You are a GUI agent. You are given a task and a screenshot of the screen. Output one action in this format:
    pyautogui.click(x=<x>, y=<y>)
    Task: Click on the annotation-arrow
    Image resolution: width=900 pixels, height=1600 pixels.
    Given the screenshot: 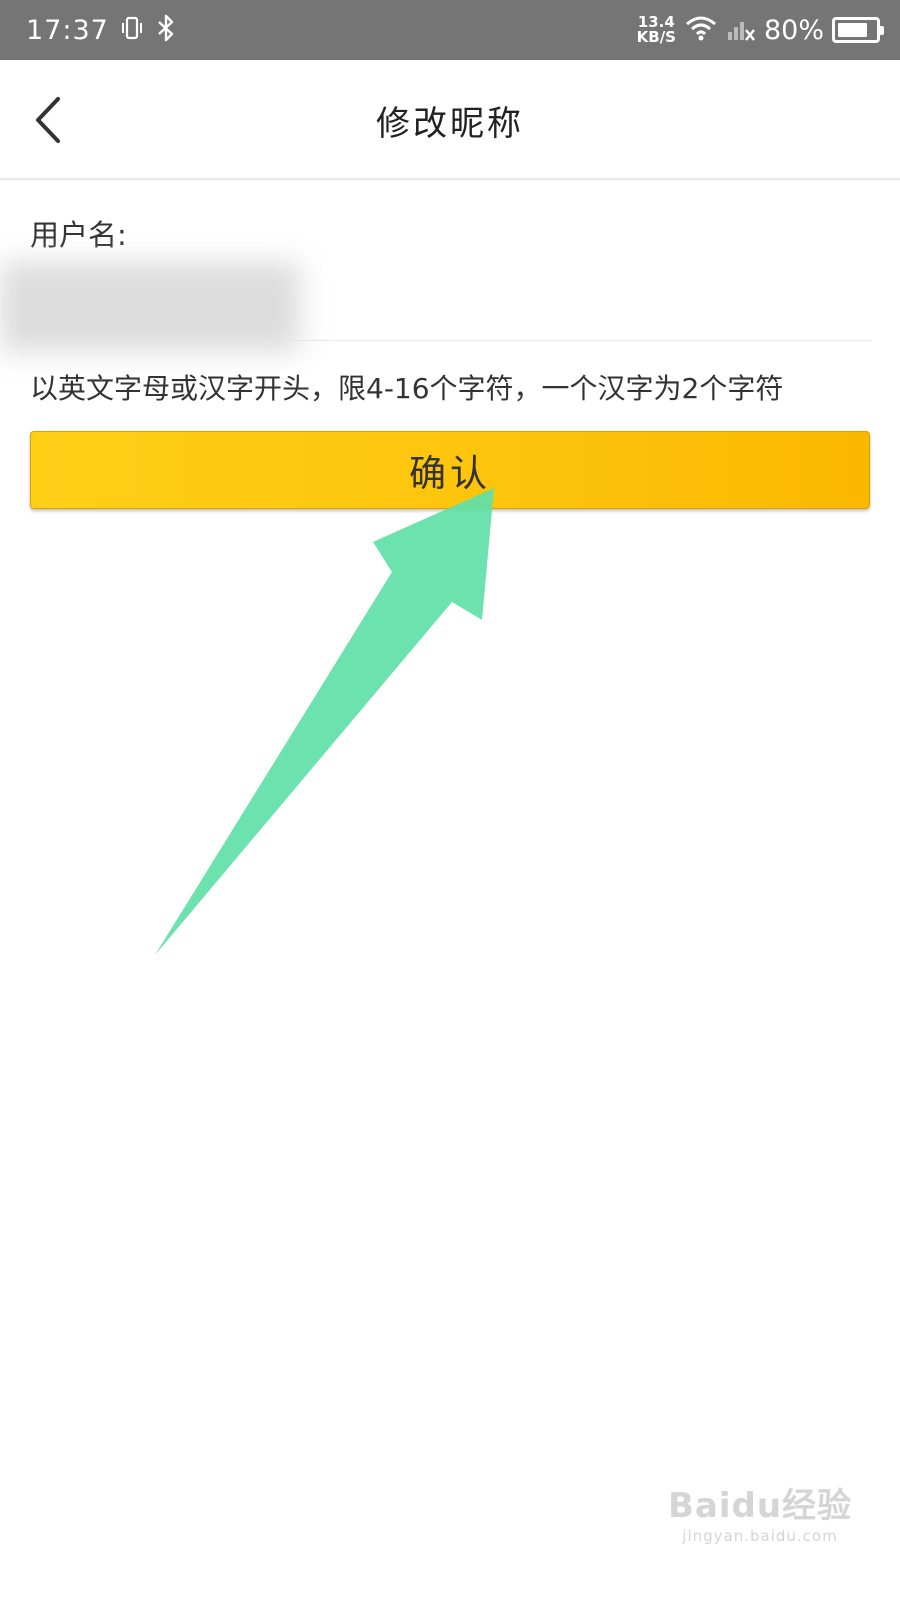 What is the action you would take?
    pyautogui.click(x=324, y=721)
    